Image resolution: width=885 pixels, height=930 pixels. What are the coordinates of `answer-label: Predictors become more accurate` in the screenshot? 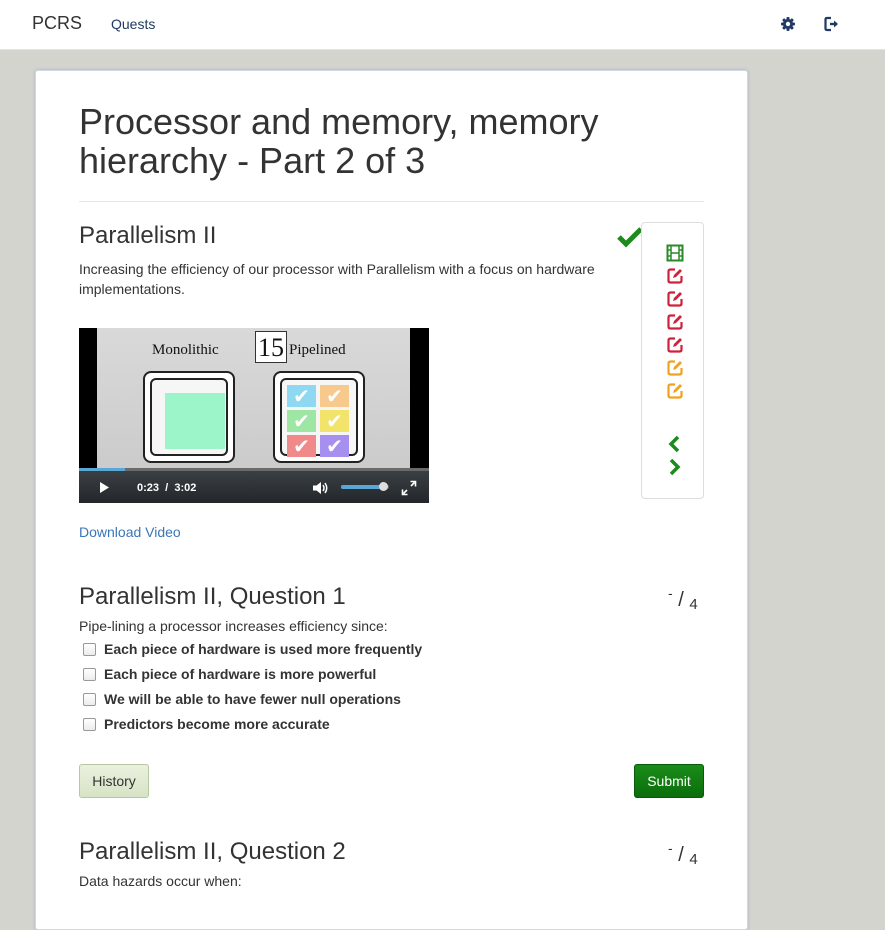 It's located at (217, 724).